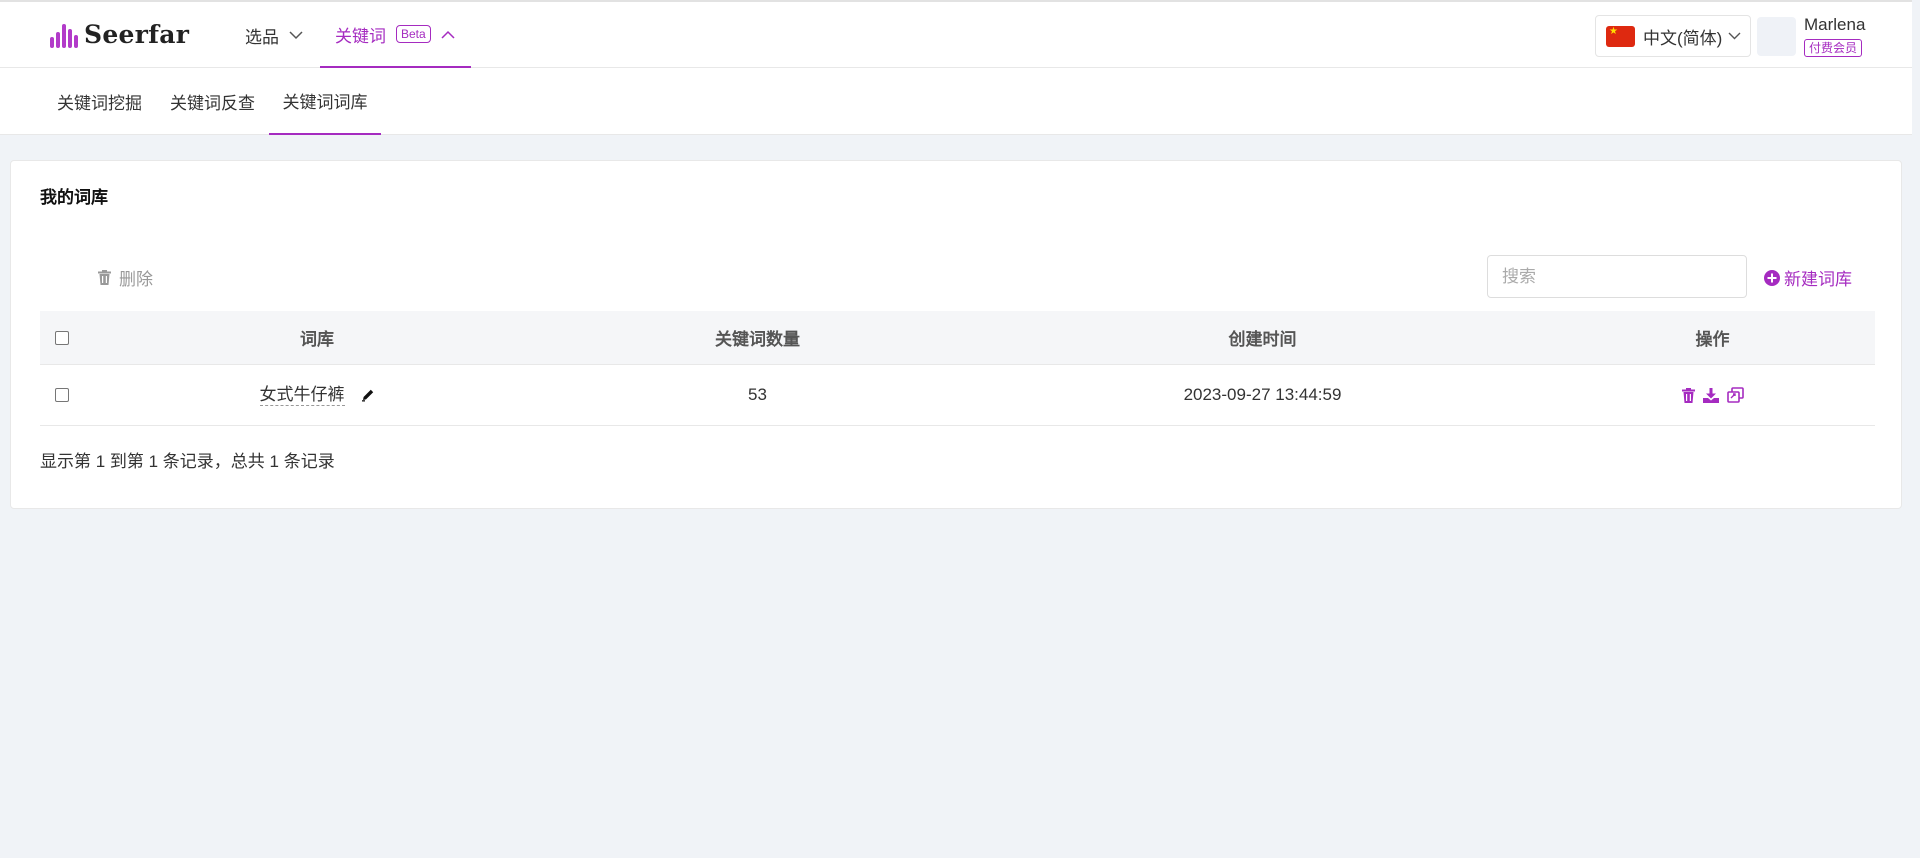 This screenshot has height=858, width=1920. I want to click on new-library-button: 新建词库, so click(1808, 277).